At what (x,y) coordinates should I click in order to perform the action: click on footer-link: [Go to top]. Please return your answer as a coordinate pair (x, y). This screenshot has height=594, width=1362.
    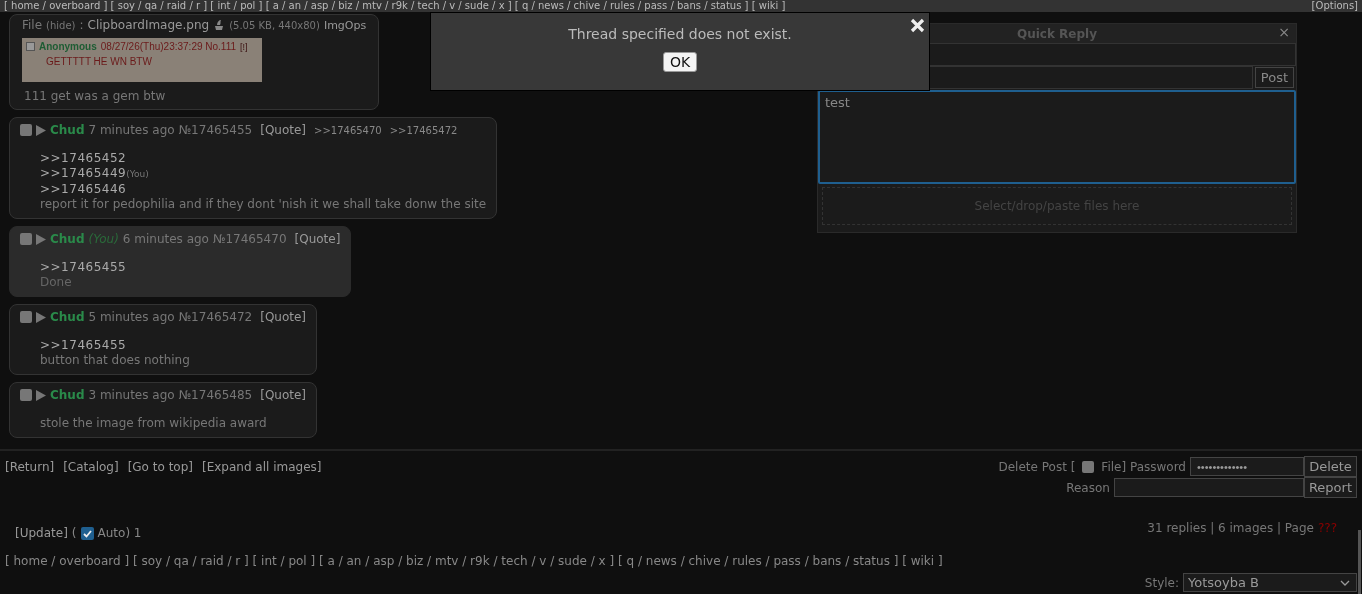
    Looking at the image, I should click on (160, 467).